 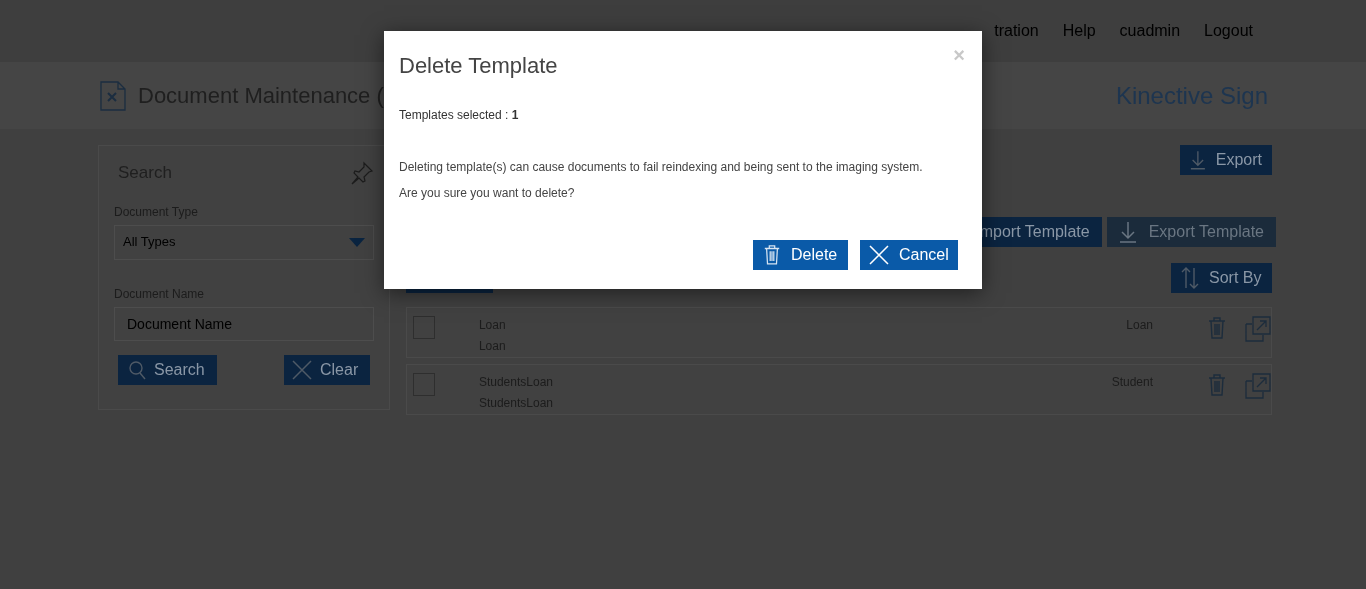 I want to click on pin-icon, so click(x=362, y=172).